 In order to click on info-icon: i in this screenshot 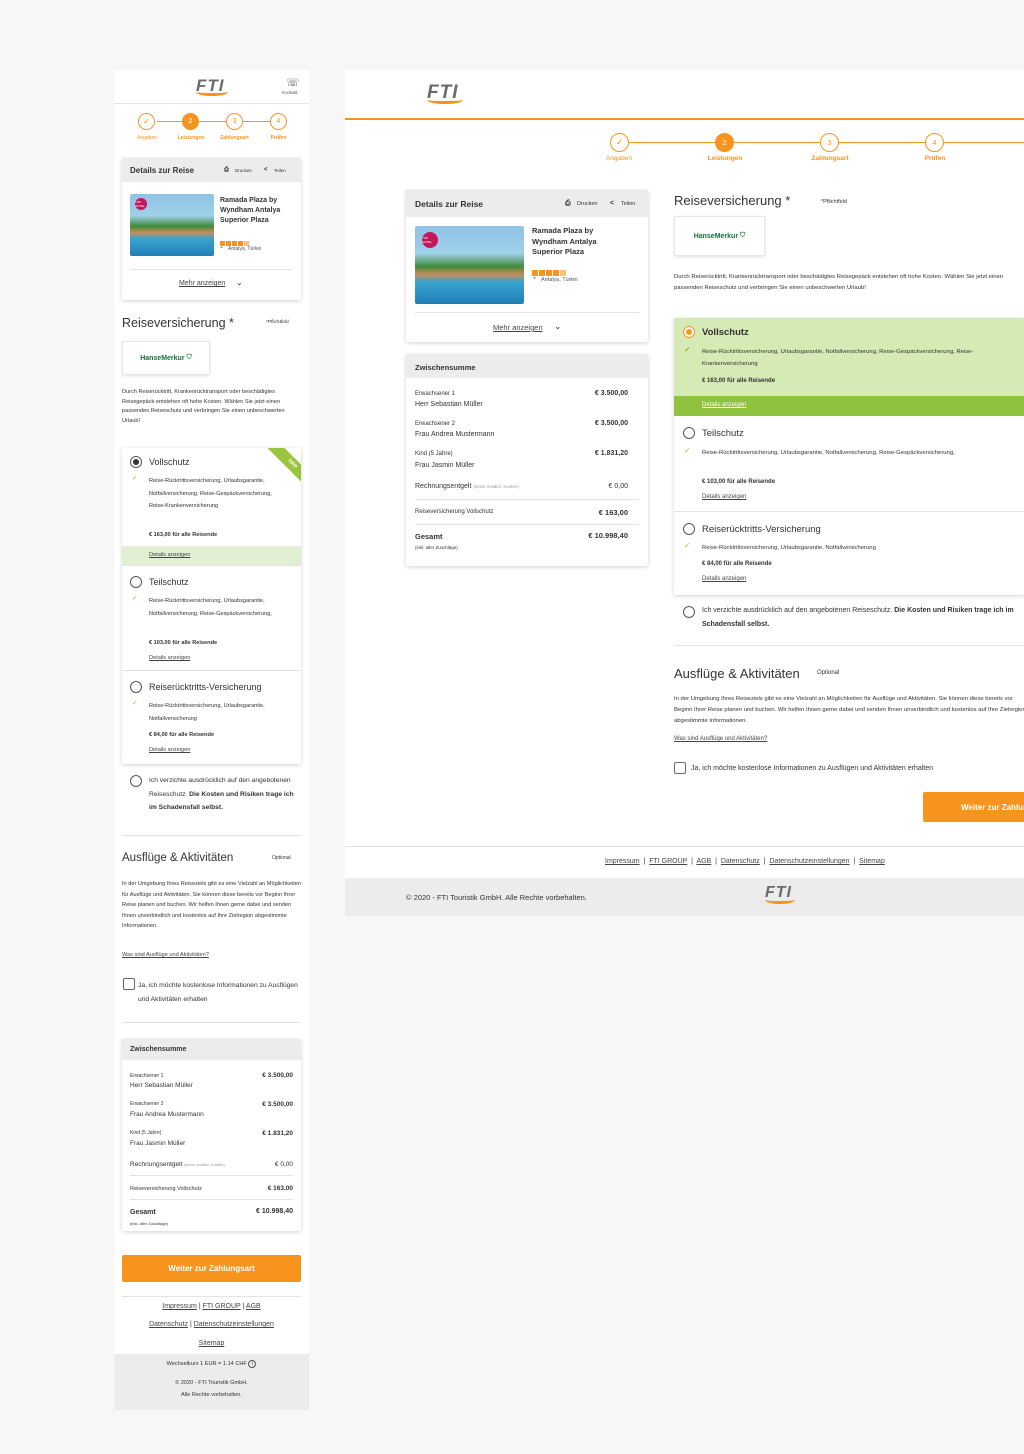, I will do `click(252, 1364)`.